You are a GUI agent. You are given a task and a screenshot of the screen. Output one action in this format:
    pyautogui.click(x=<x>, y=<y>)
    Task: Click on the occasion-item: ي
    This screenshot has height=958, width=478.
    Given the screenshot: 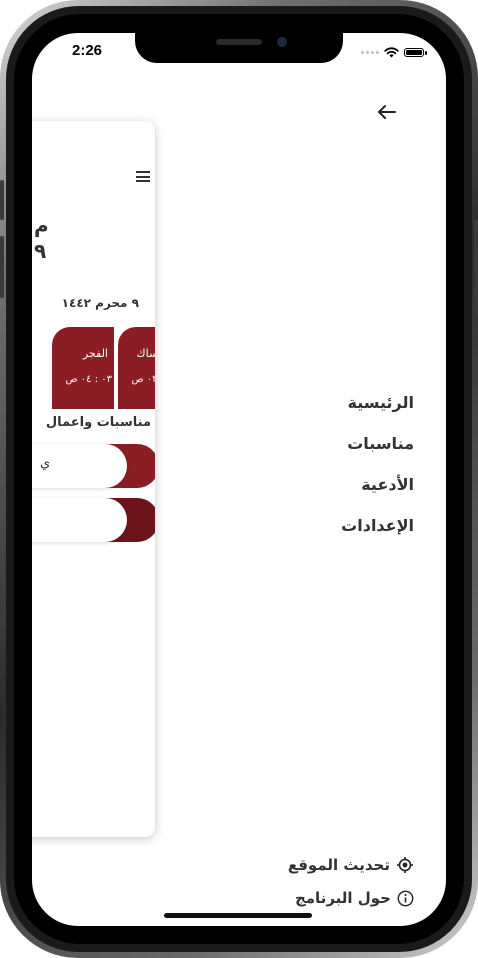 What is the action you would take?
    pyautogui.click(x=93, y=466)
    